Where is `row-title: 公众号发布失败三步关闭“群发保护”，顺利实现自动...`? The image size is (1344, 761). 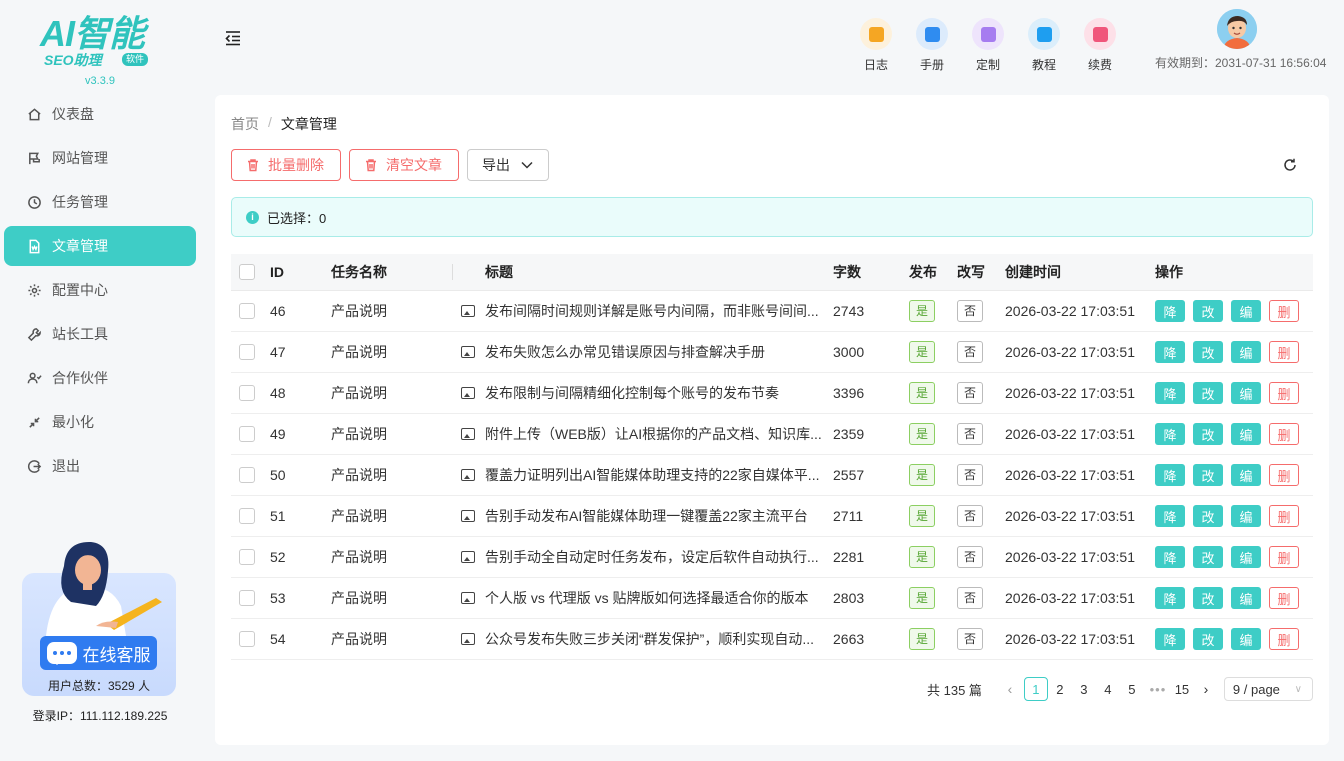
row-title: 公众号发布失败三步关闭“群发保护”，顺利实现自动... is located at coordinates (649, 639).